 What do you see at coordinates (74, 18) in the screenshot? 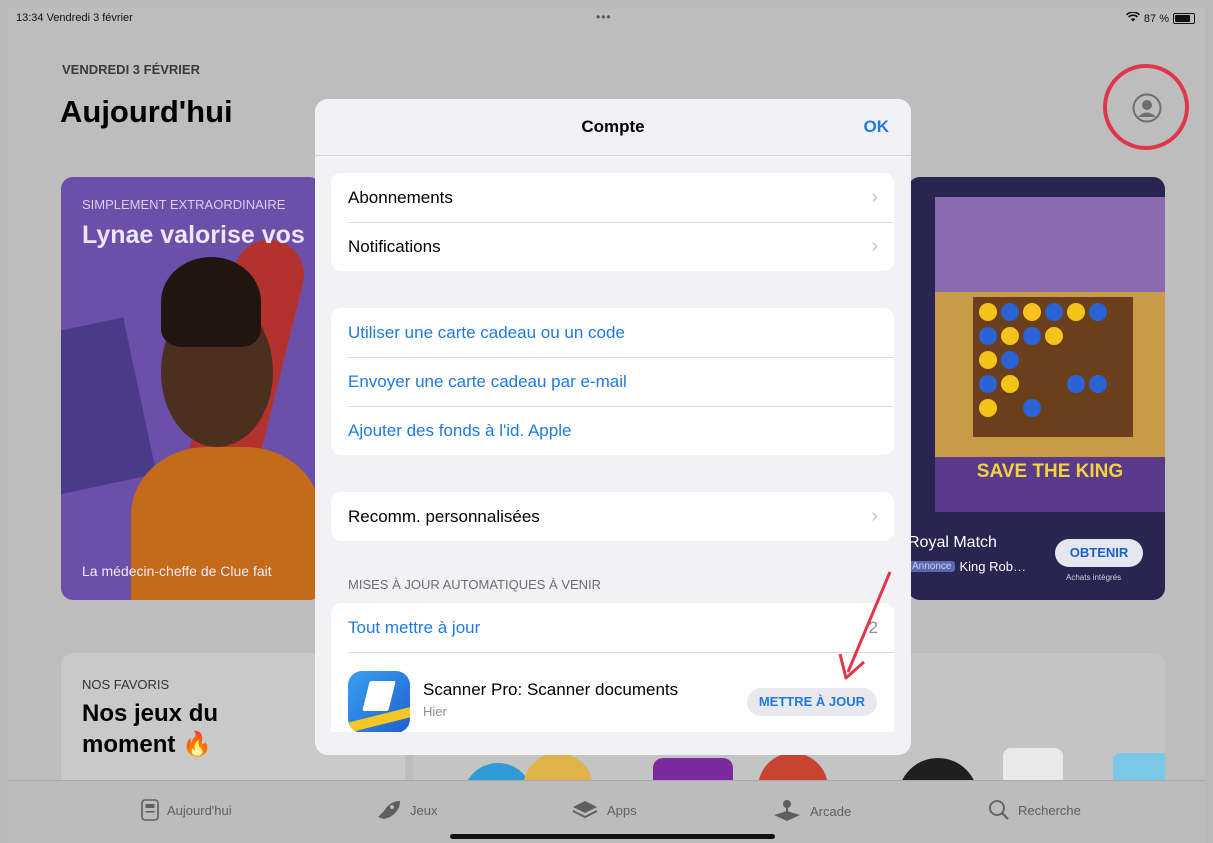
I see `status-time-date: 13:34 Vendredi 3 février` at bounding box center [74, 18].